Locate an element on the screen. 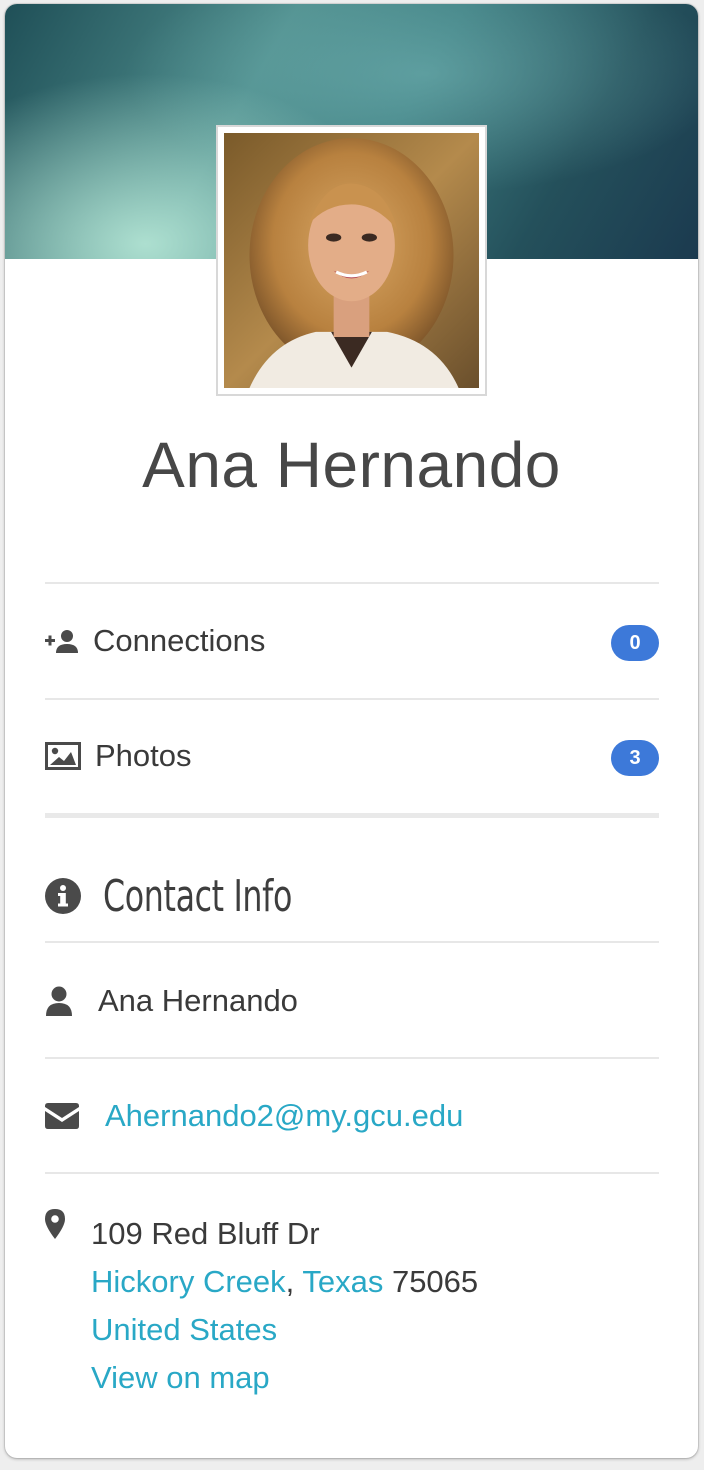 This screenshot has width=704, height=1470. avatar-image is located at coordinates (351, 260).